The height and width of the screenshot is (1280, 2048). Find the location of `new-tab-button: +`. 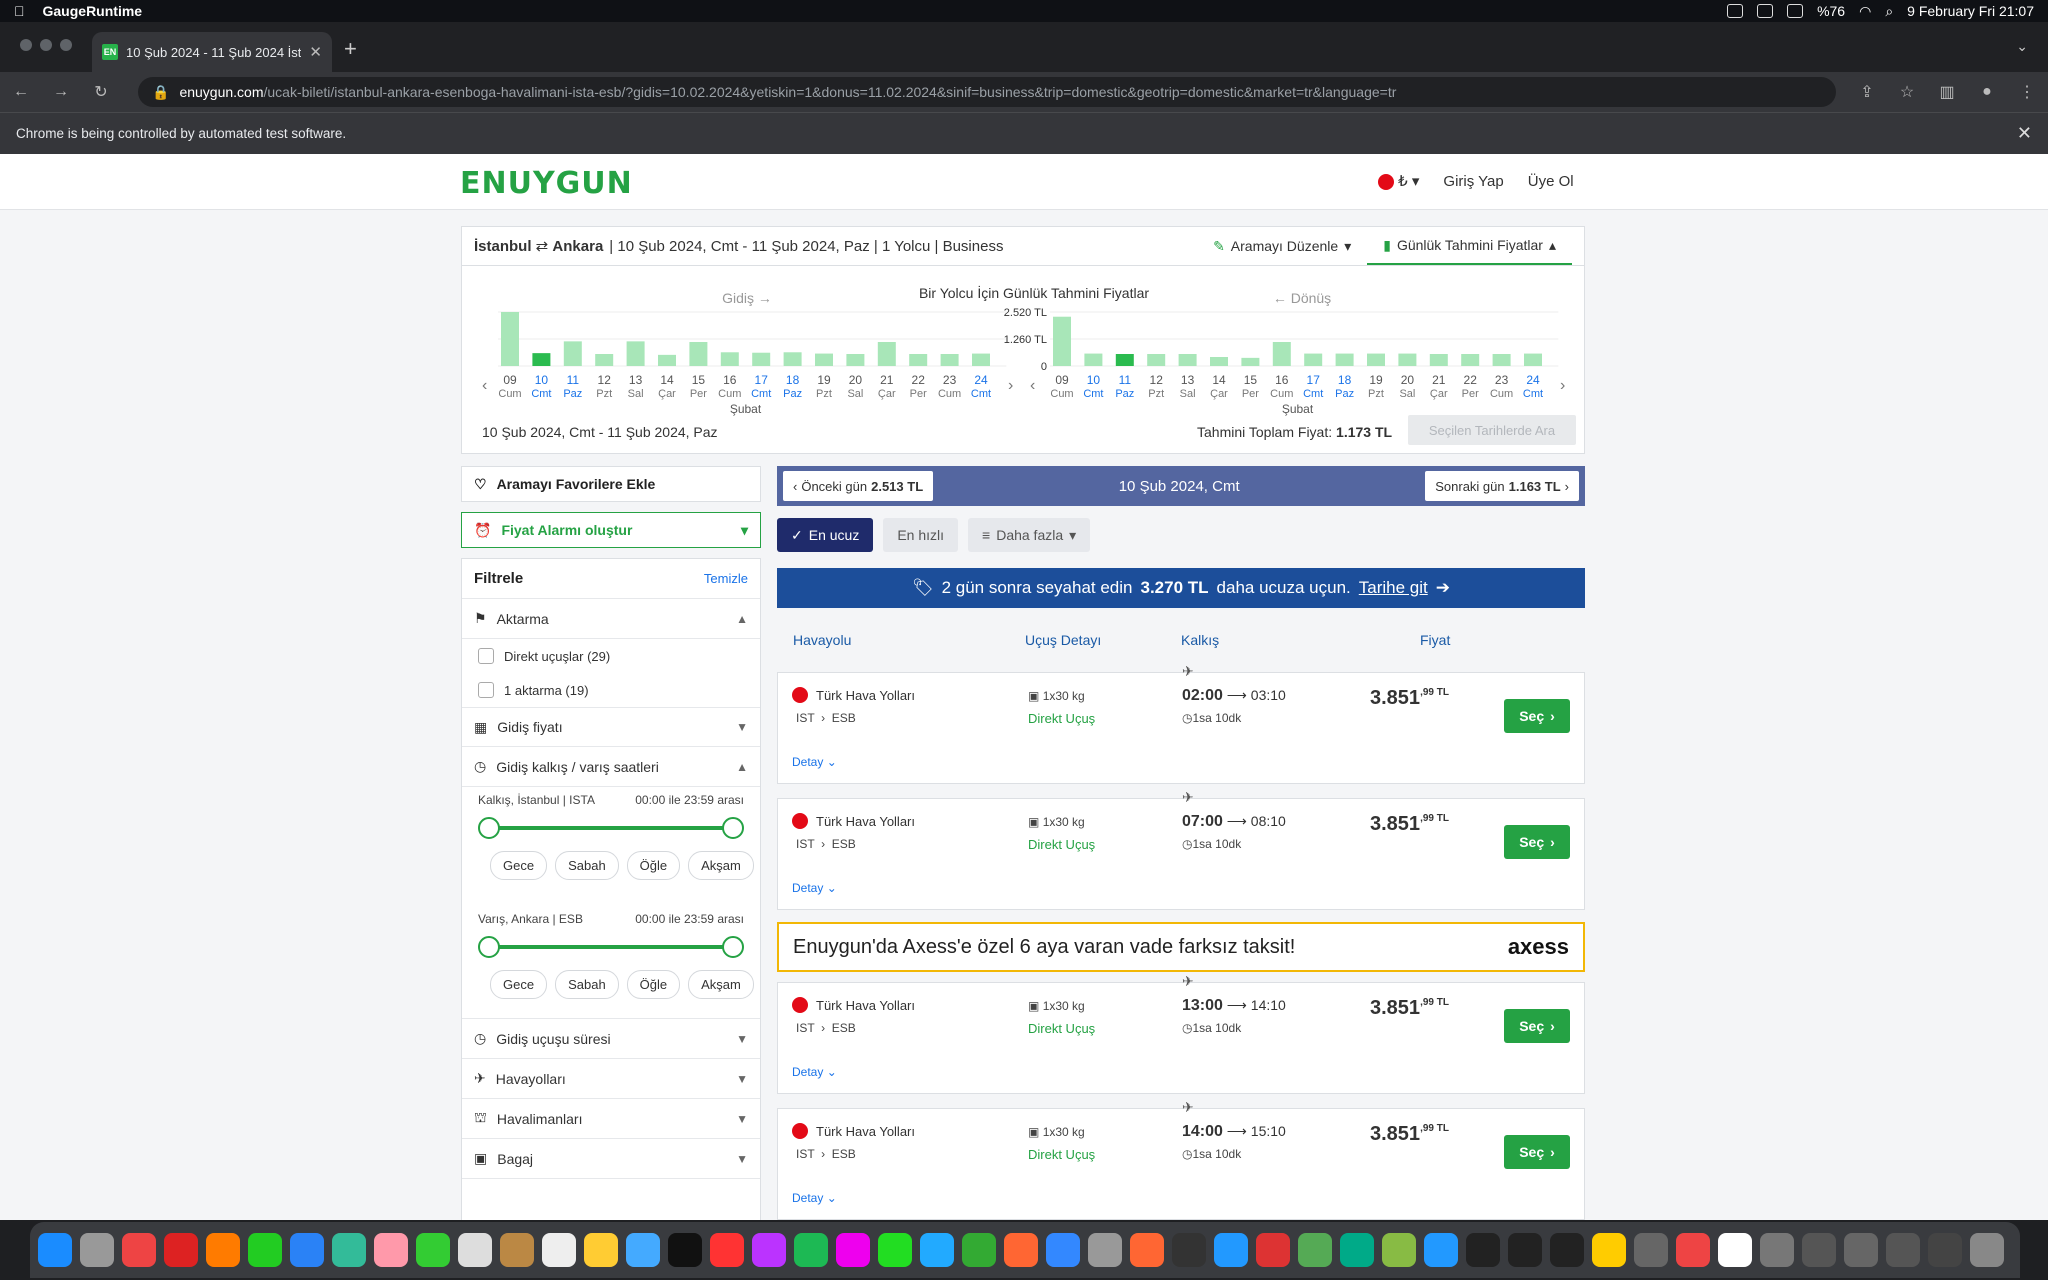

new-tab-button: + is located at coordinates (350, 49).